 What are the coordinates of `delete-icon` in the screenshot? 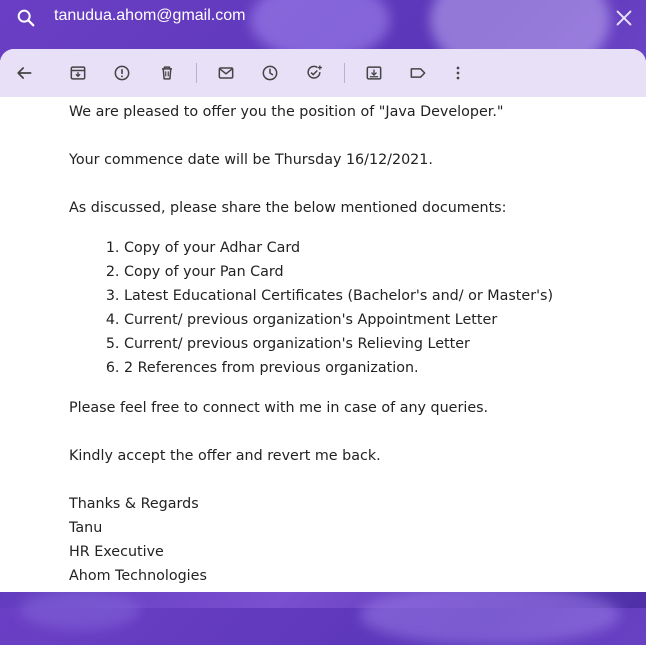 It's located at (167, 73).